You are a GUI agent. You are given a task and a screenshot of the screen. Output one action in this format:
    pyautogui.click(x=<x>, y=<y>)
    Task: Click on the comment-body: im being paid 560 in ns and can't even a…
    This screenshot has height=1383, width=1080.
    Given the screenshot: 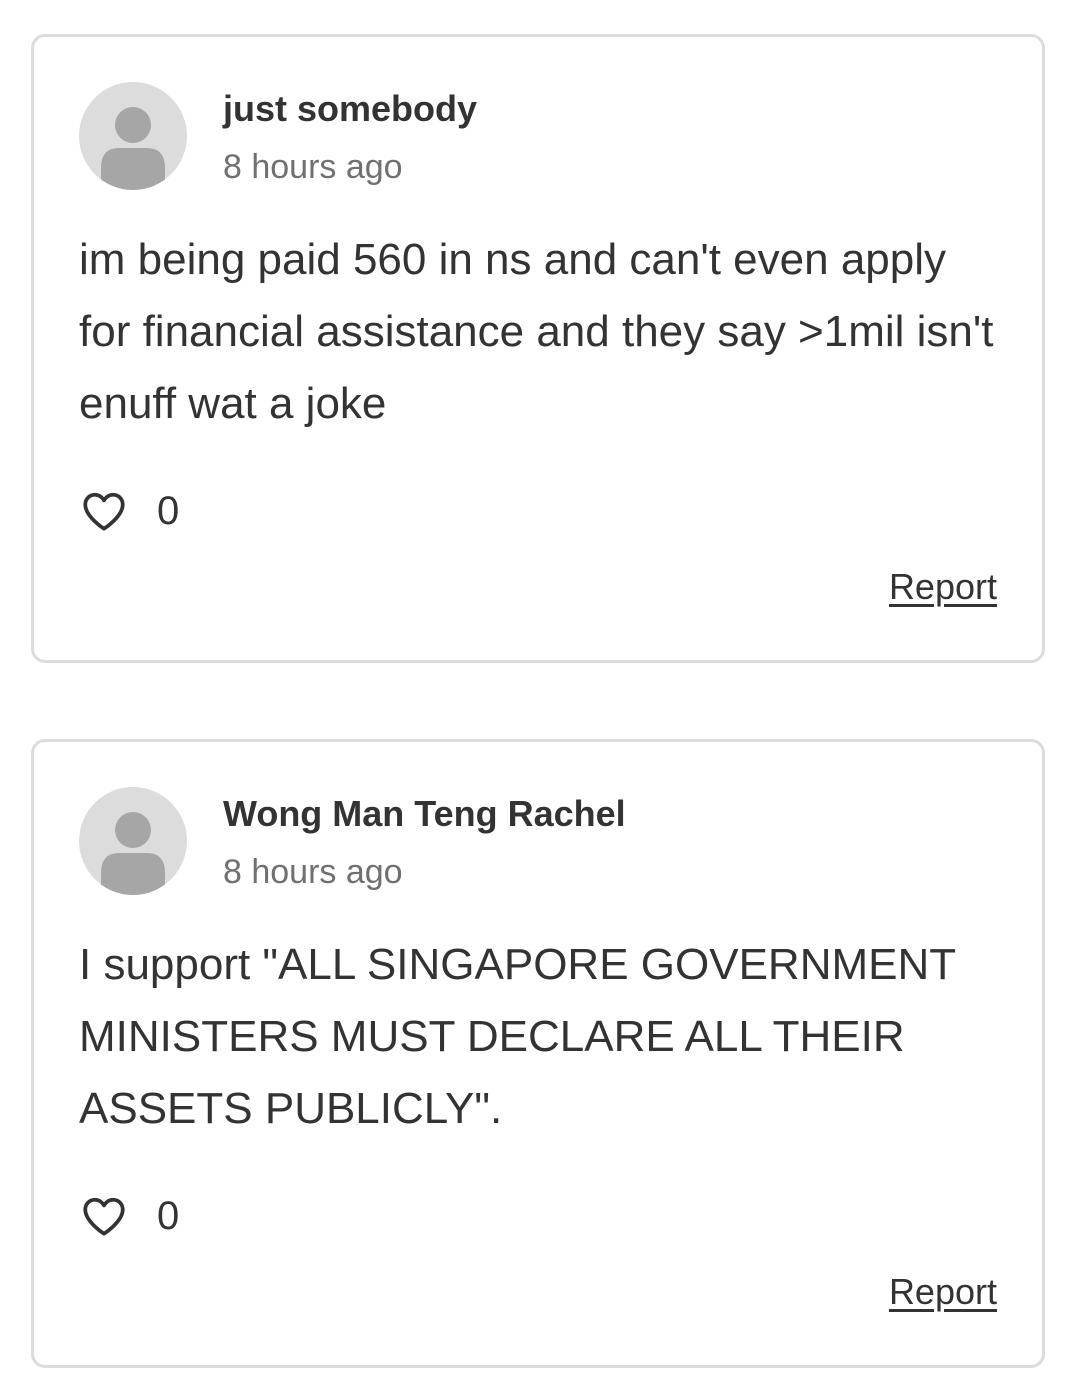 What is the action you would take?
    pyautogui.click(x=536, y=331)
    